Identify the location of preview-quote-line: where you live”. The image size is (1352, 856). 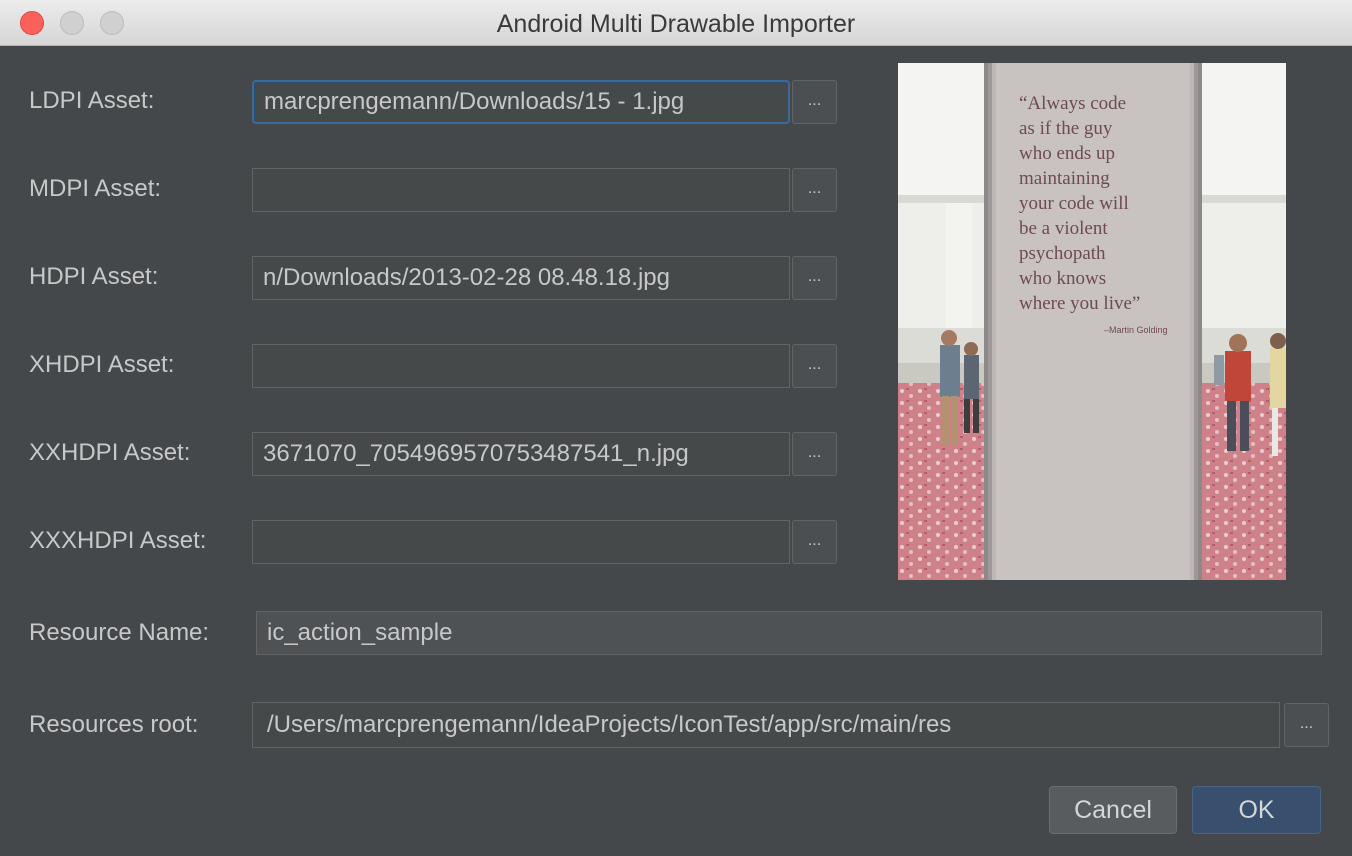
(1079, 303).